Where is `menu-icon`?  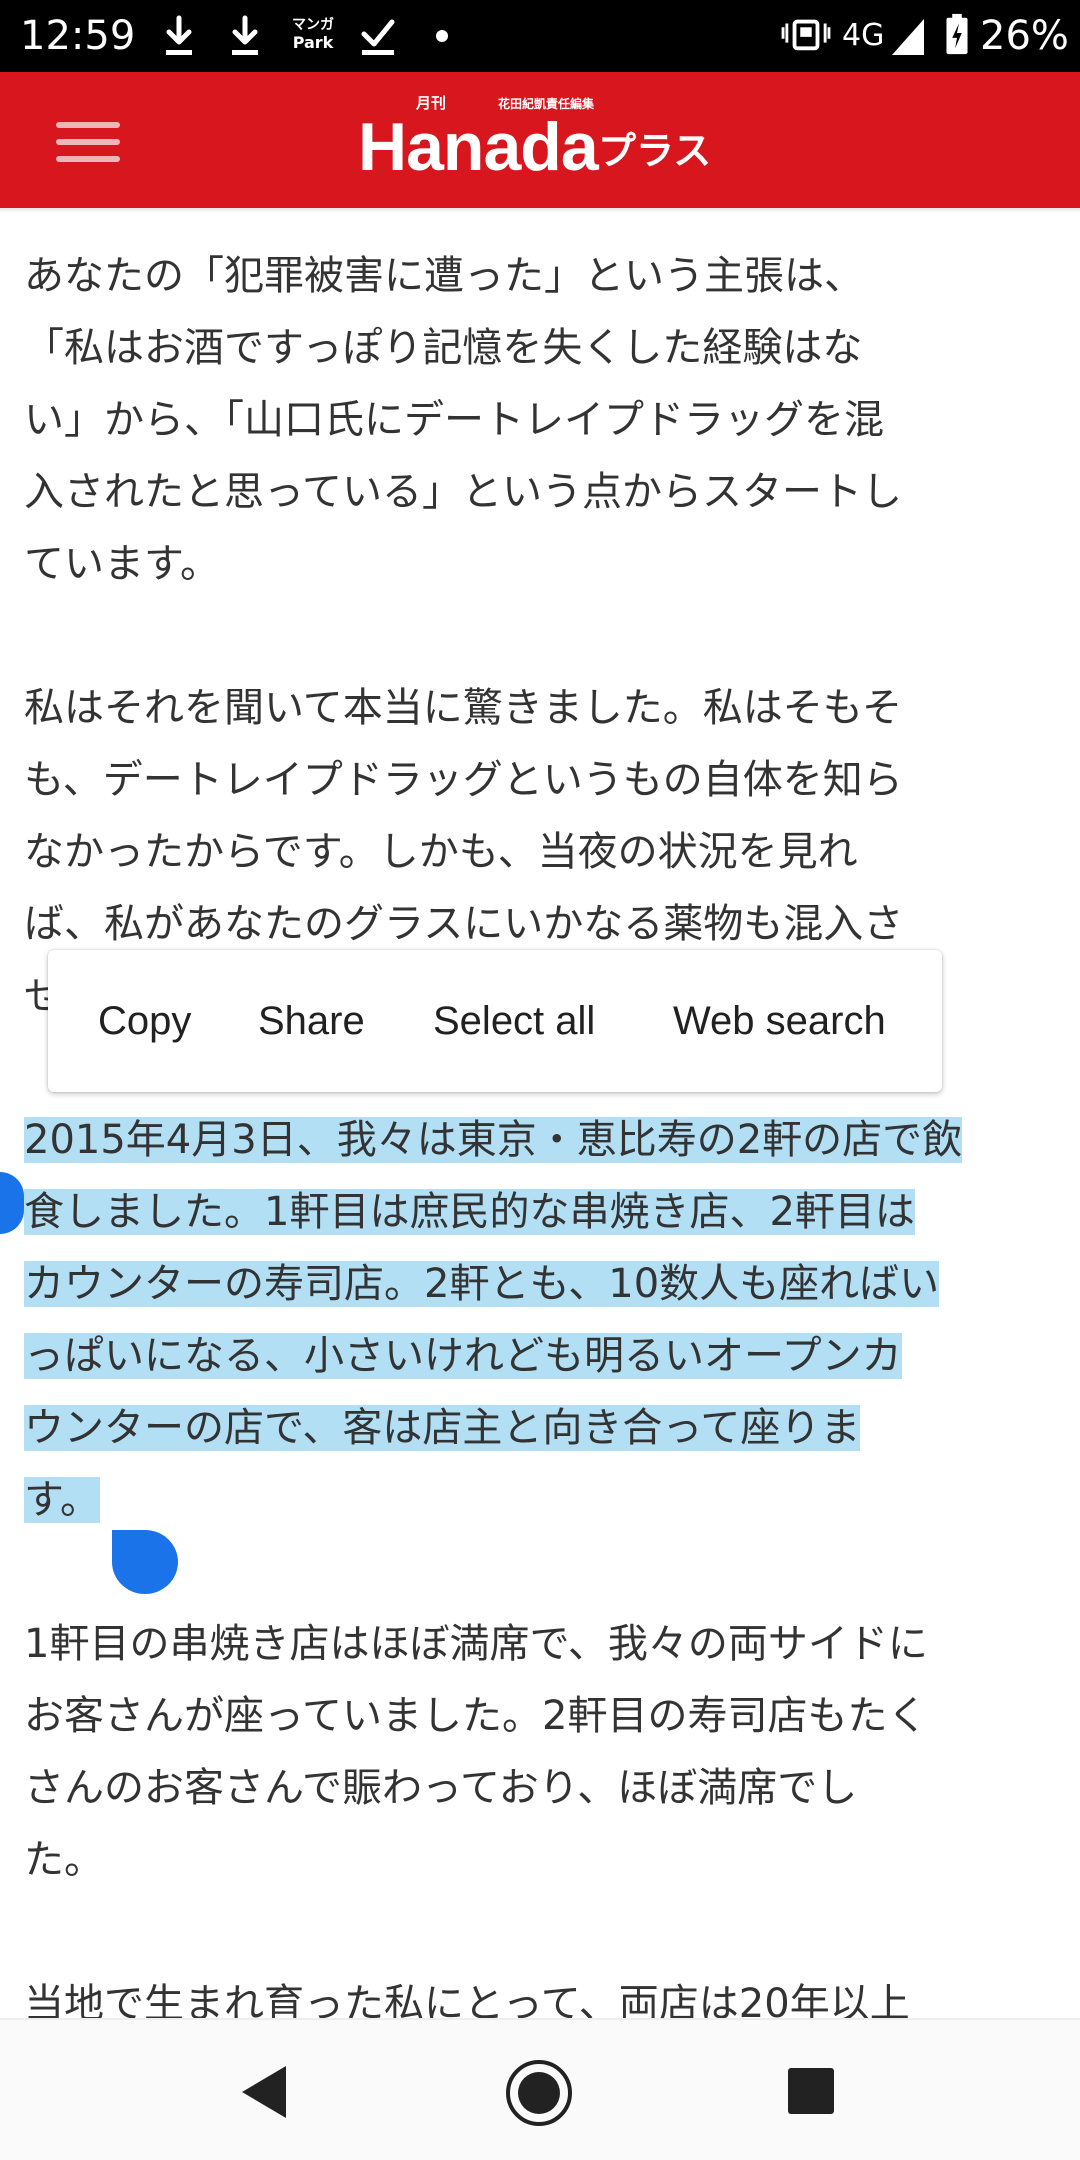
menu-icon is located at coordinates (88, 125).